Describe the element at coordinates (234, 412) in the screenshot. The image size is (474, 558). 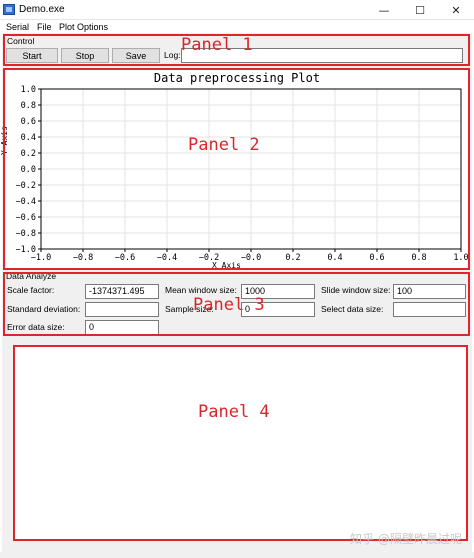
I see `panel-4-label: Panel 4` at that location.